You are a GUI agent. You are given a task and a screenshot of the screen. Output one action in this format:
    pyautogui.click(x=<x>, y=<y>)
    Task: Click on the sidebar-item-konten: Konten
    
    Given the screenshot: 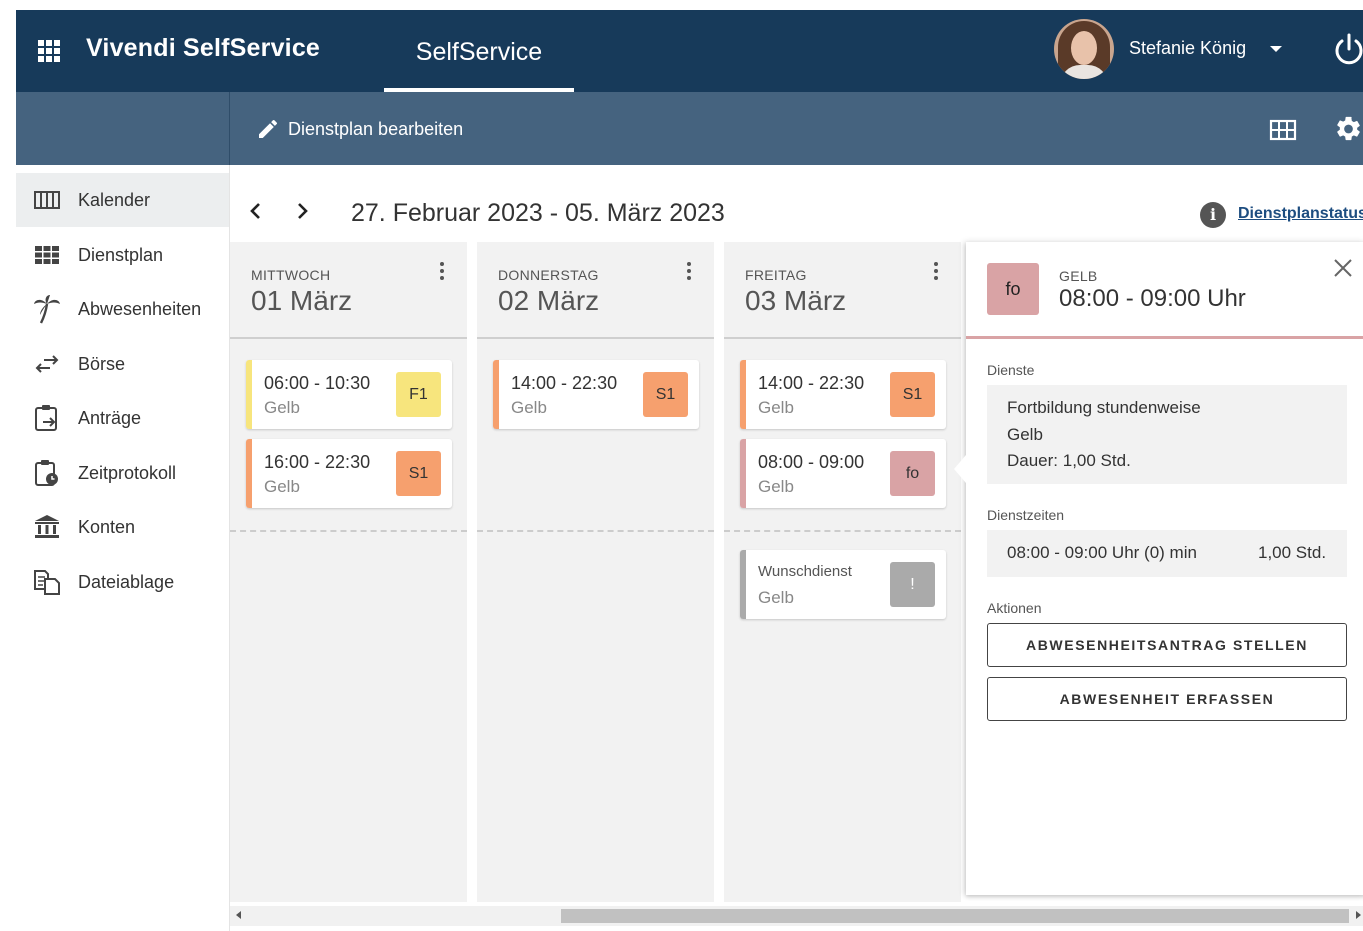 What is the action you would take?
    pyautogui.click(x=122, y=527)
    